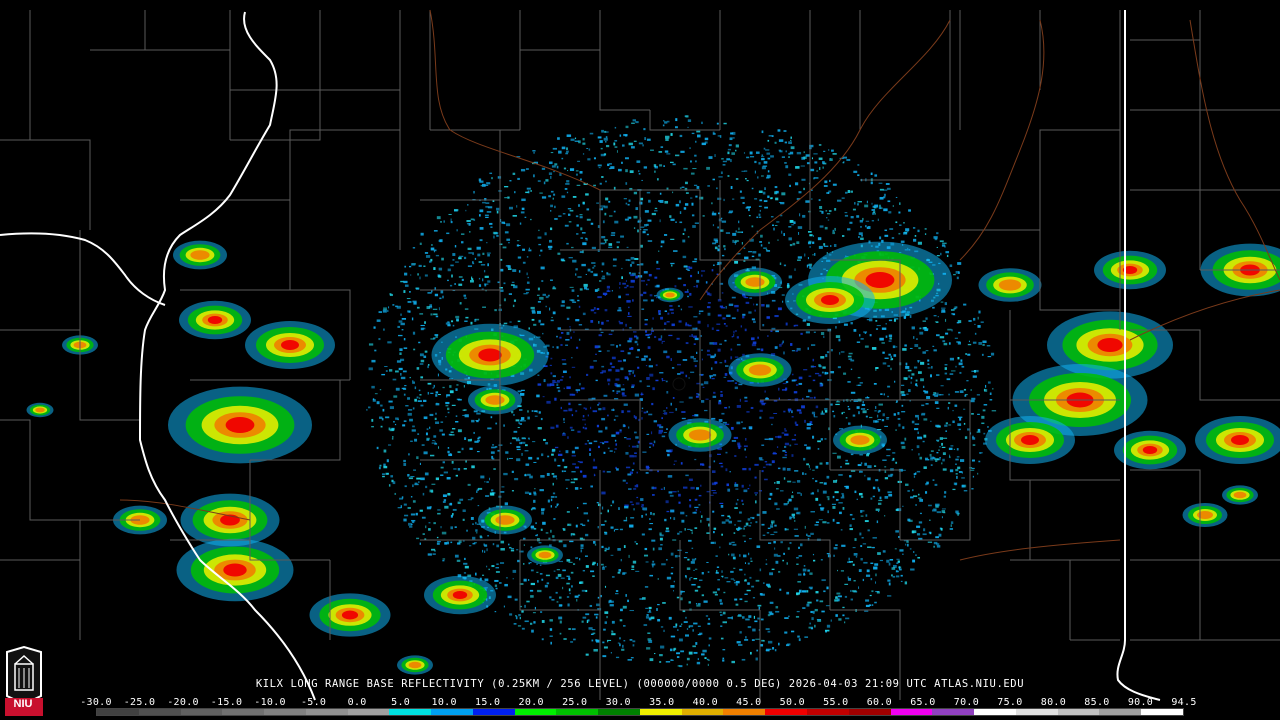 The height and width of the screenshot is (720, 1280). Describe the element at coordinates (836, 702) in the screenshot. I see `colorbar-tick-label: 55.0` at that location.